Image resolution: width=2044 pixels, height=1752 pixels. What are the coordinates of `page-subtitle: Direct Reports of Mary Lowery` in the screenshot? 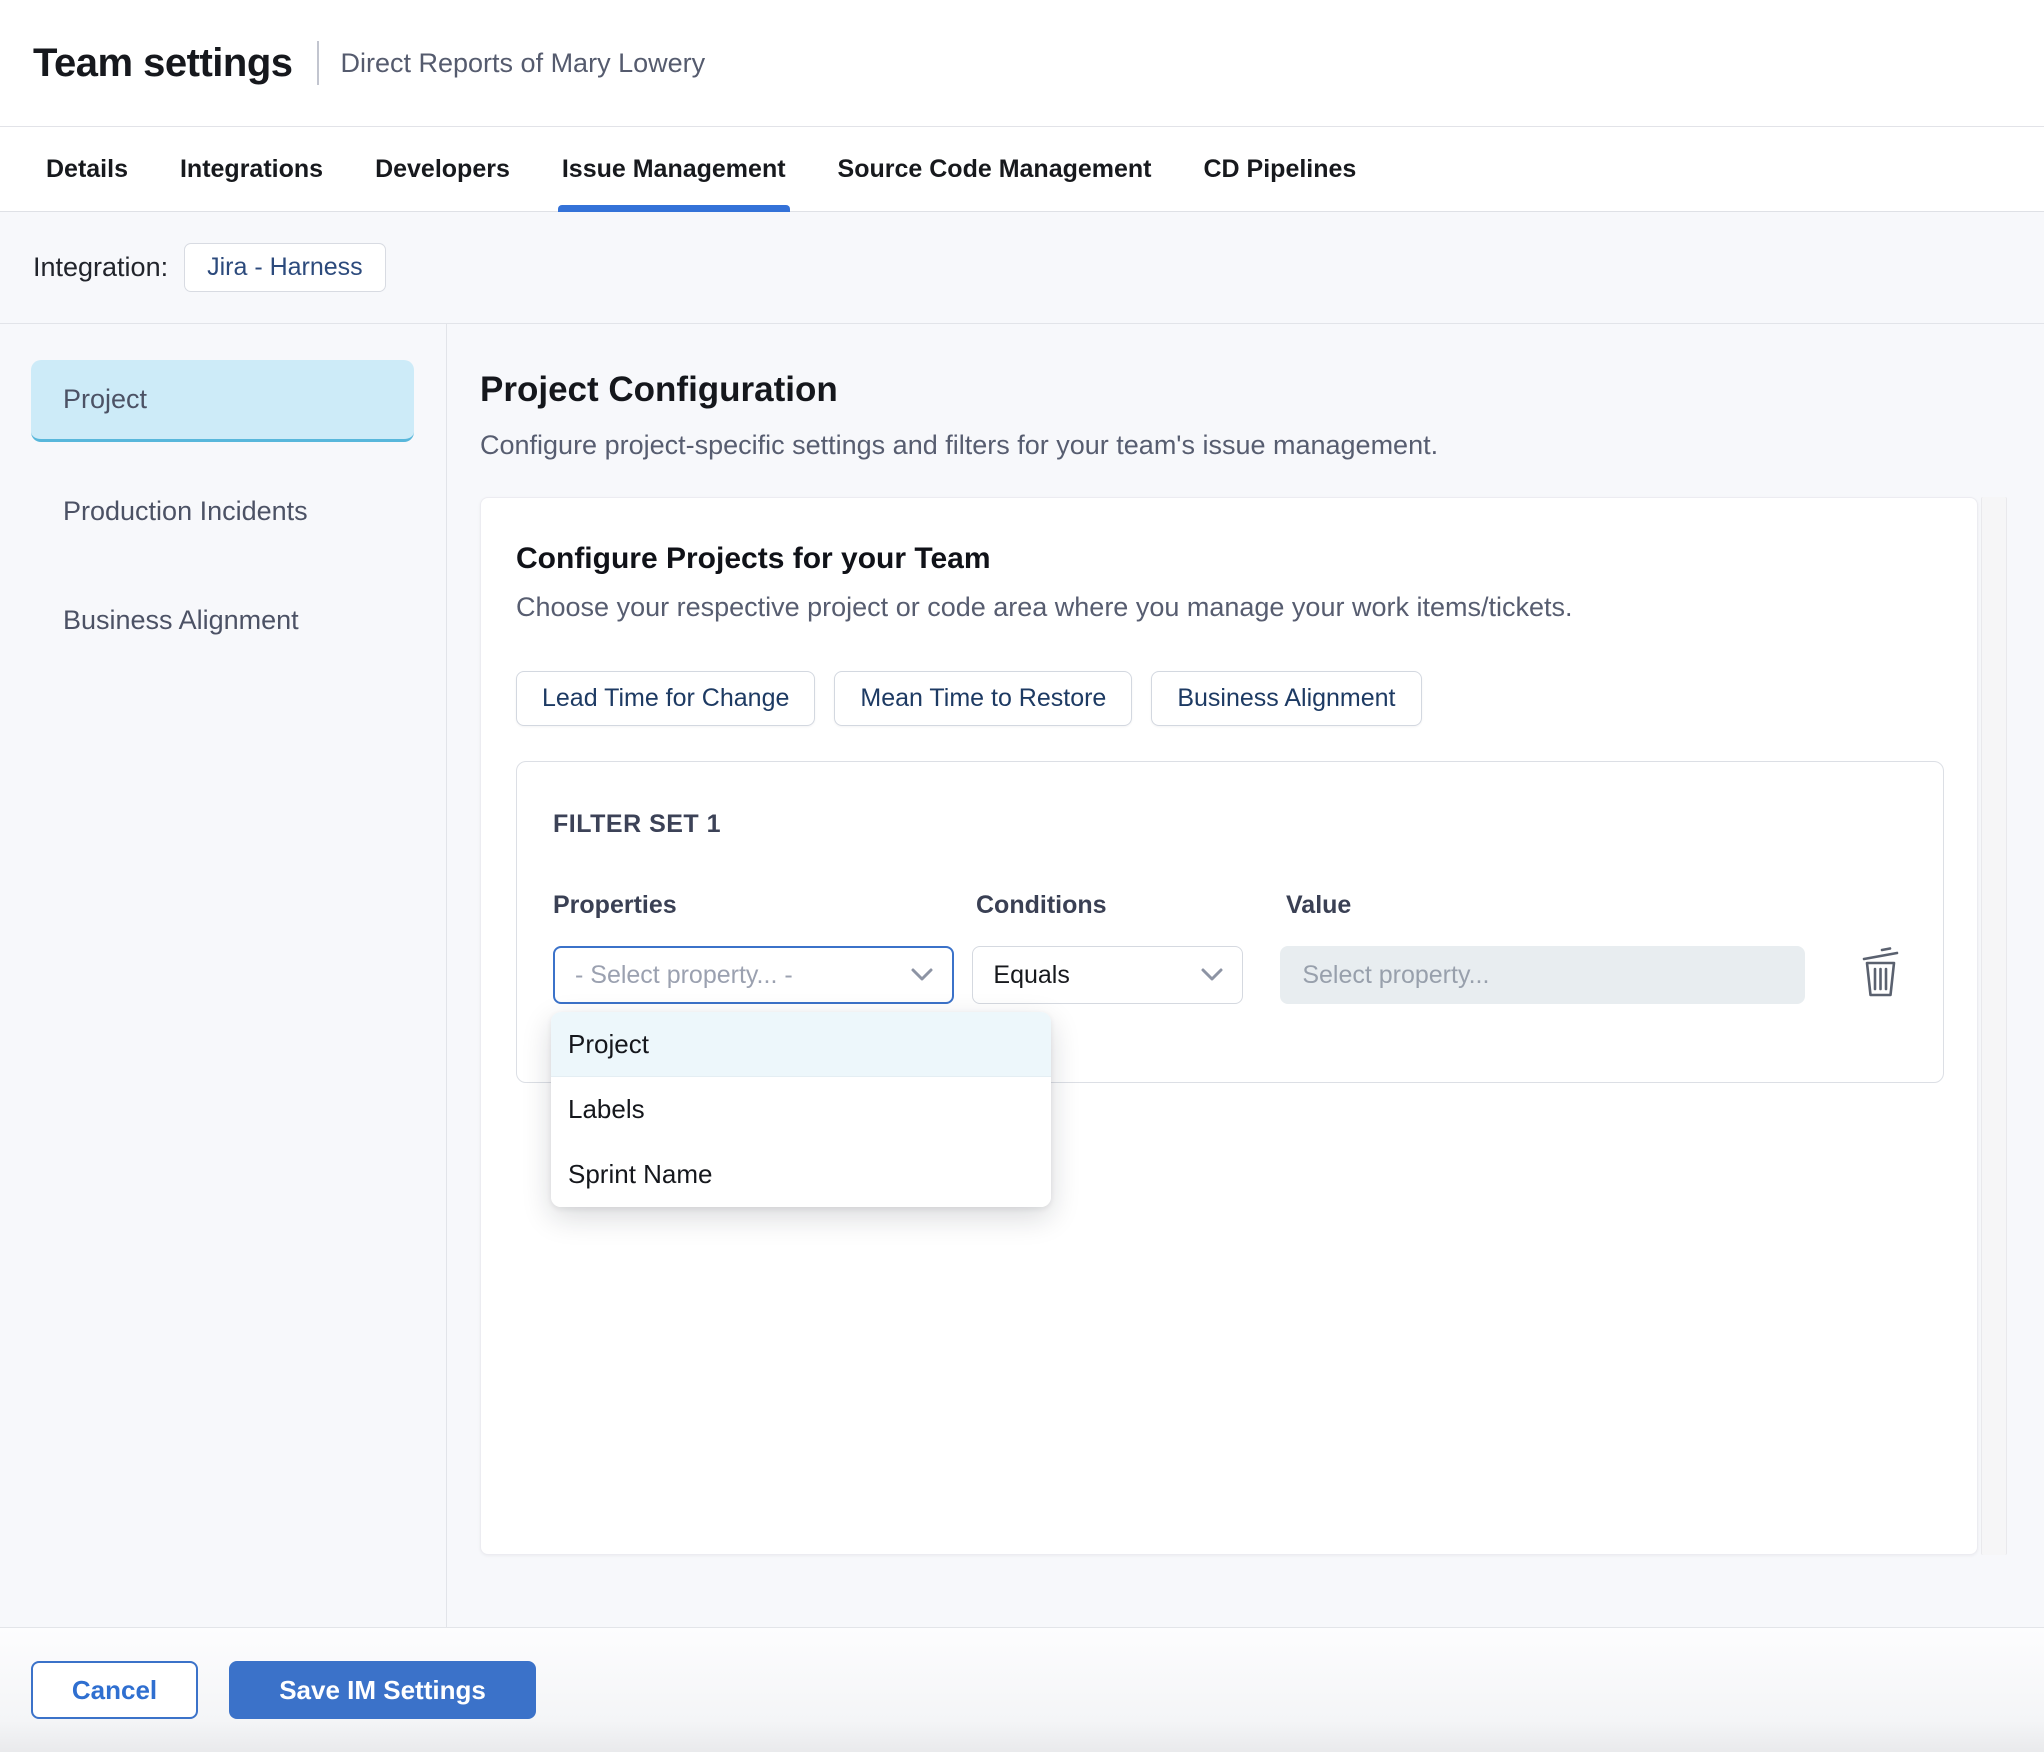 It's located at (523, 62).